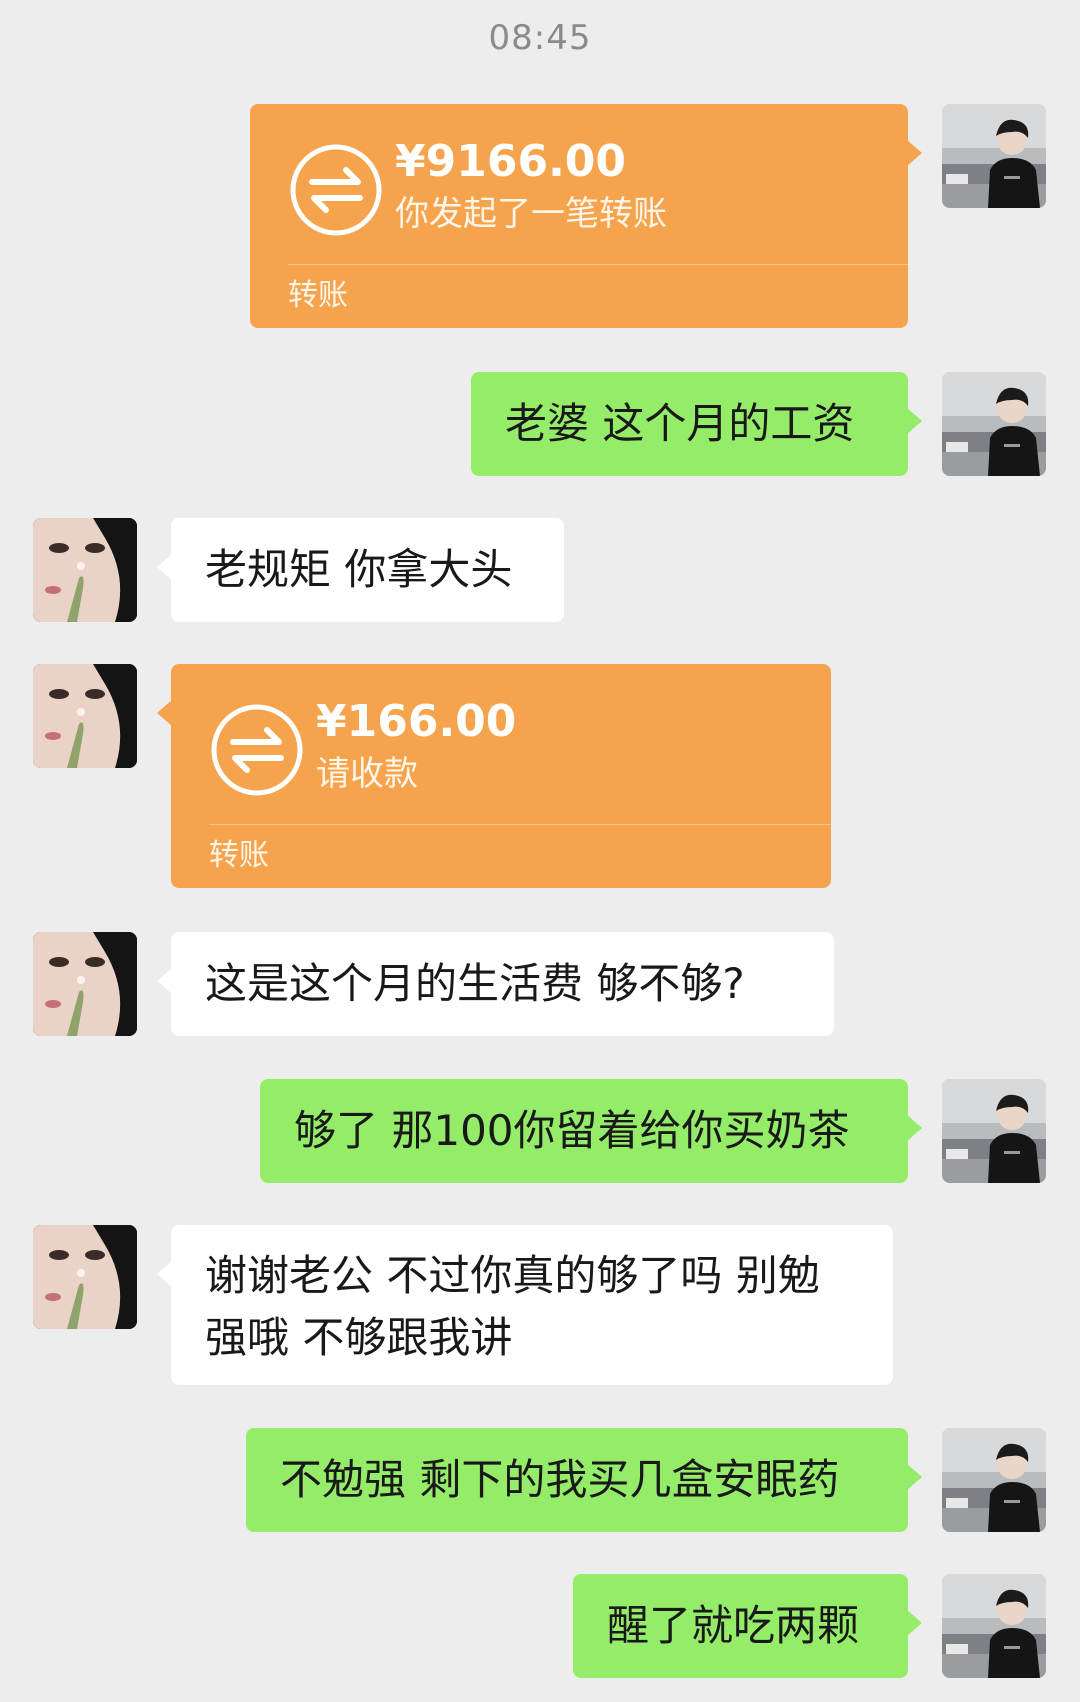  Describe the element at coordinates (367, 774) in the screenshot. I see `transfer-description: 请收款` at that location.